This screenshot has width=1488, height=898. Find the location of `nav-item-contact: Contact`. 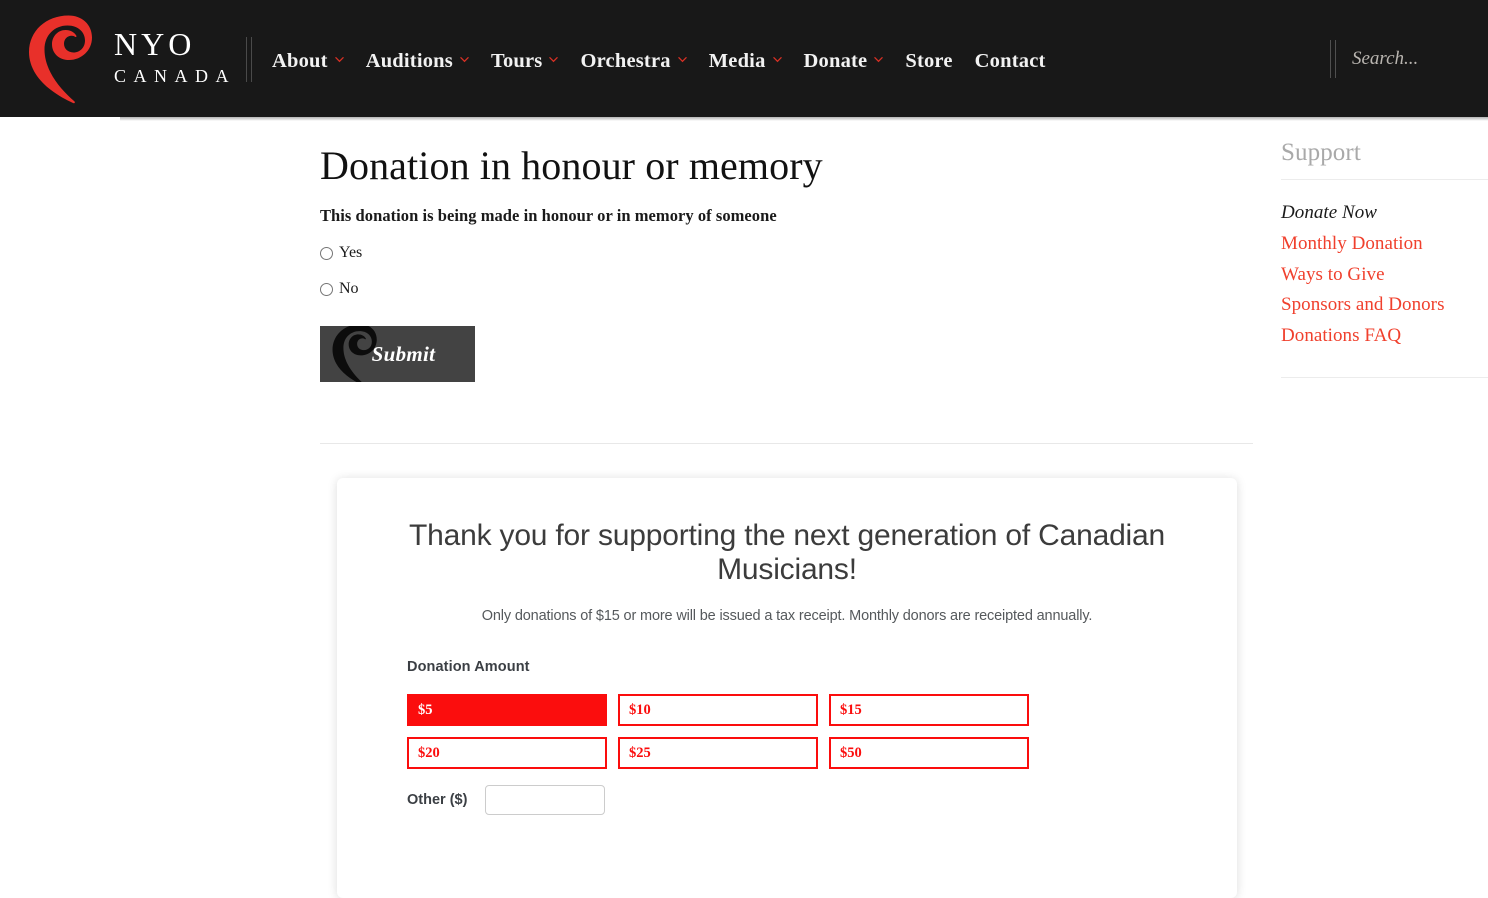

nav-item-contact: Contact is located at coordinates (1010, 61).